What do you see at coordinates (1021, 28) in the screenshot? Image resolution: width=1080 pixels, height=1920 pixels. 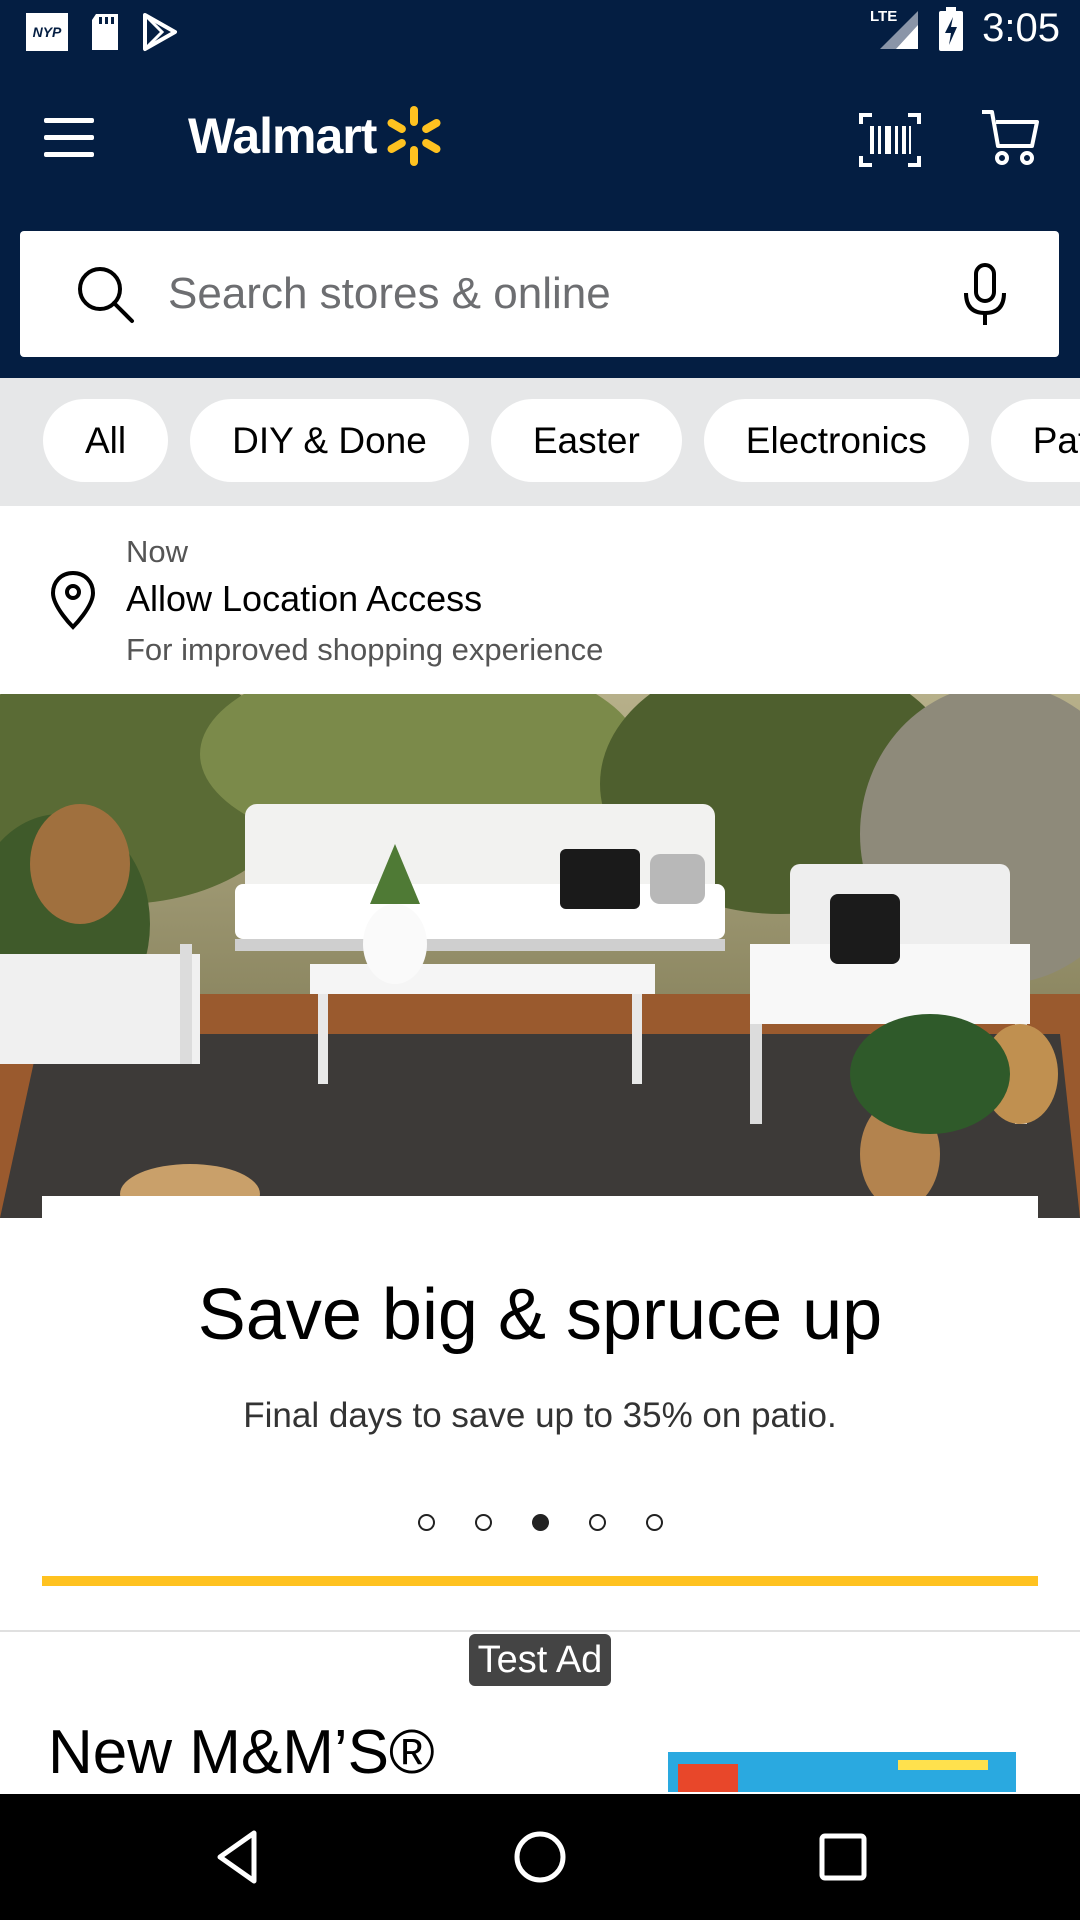 I see `clock: 3:05` at bounding box center [1021, 28].